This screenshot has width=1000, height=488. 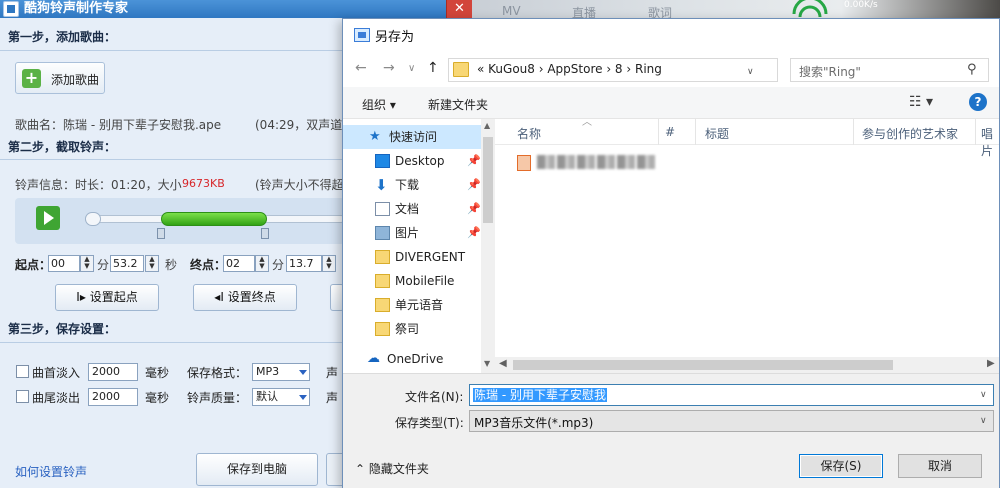 What do you see at coordinates (529, 133) in the screenshot?
I see `column-name: 名称` at bounding box center [529, 133].